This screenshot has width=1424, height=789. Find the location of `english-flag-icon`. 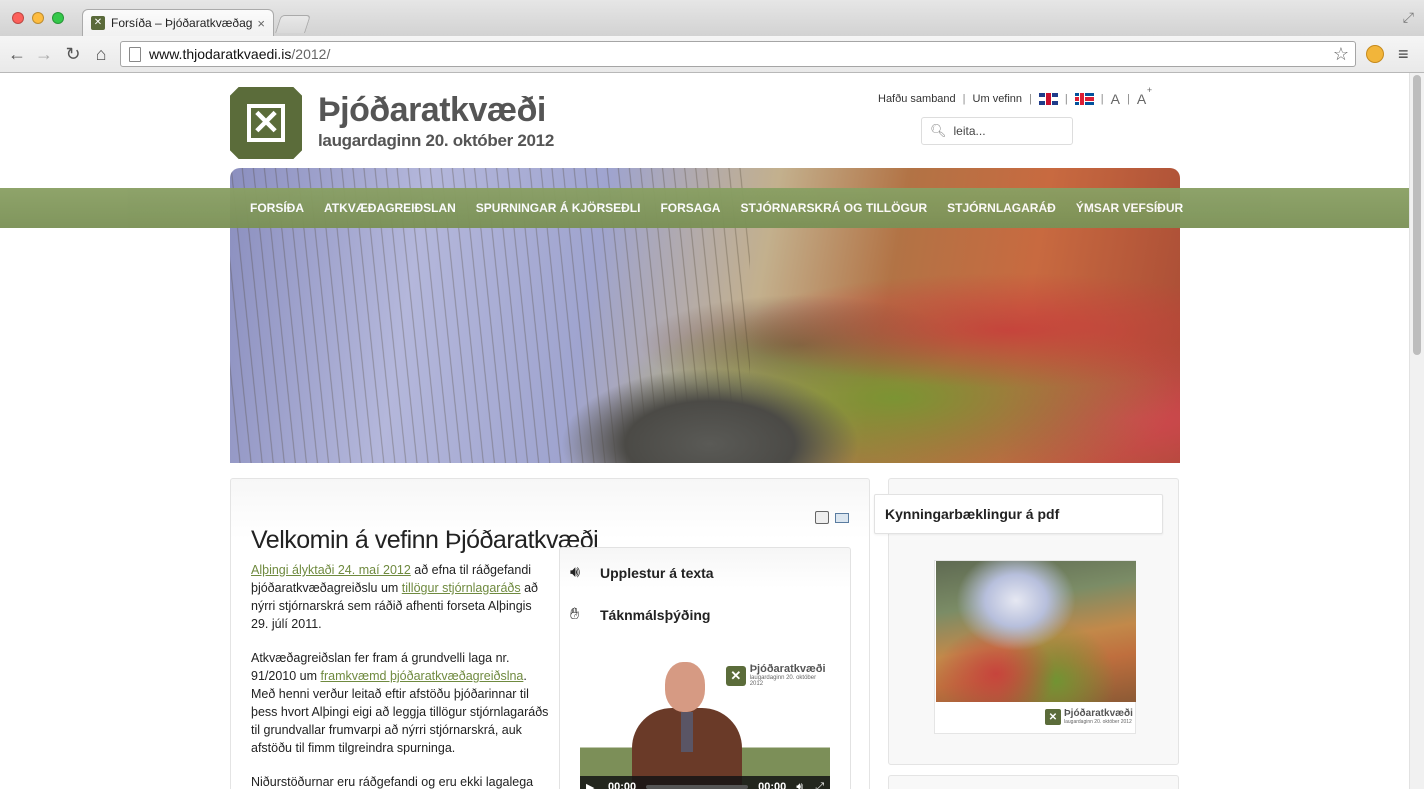

english-flag-icon is located at coordinates (1048, 99).